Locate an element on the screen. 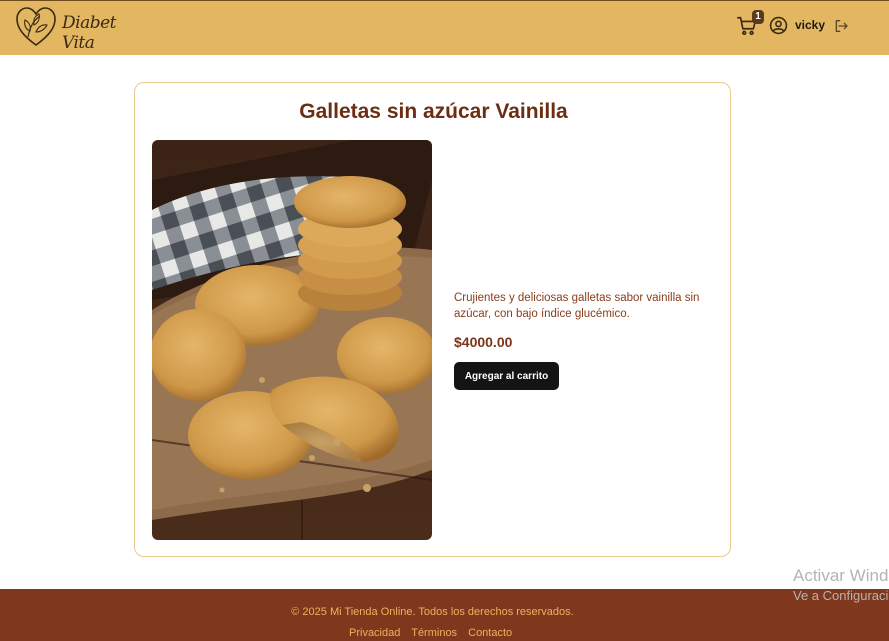 The height and width of the screenshot is (641, 889). footer-link-terminos: Términos is located at coordinates (434, 633).